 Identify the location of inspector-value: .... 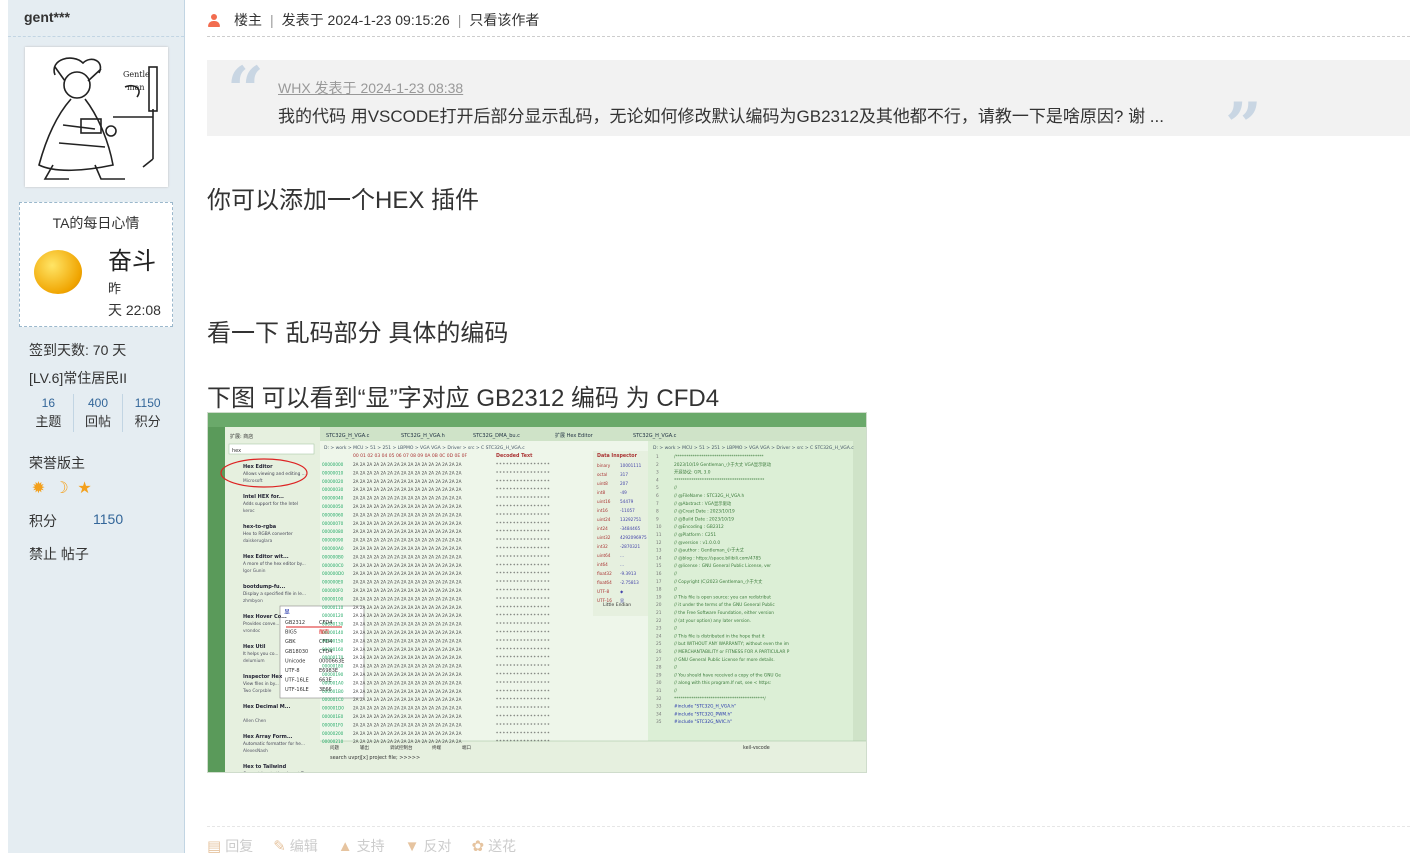
(622, 555).